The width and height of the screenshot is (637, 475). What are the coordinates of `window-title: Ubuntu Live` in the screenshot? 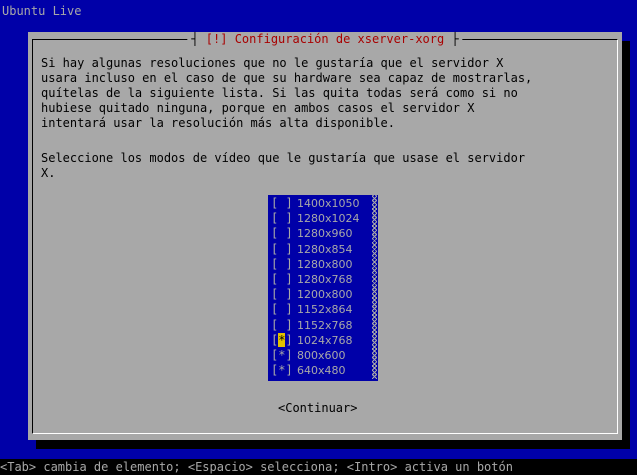 It's located at (42, 11).